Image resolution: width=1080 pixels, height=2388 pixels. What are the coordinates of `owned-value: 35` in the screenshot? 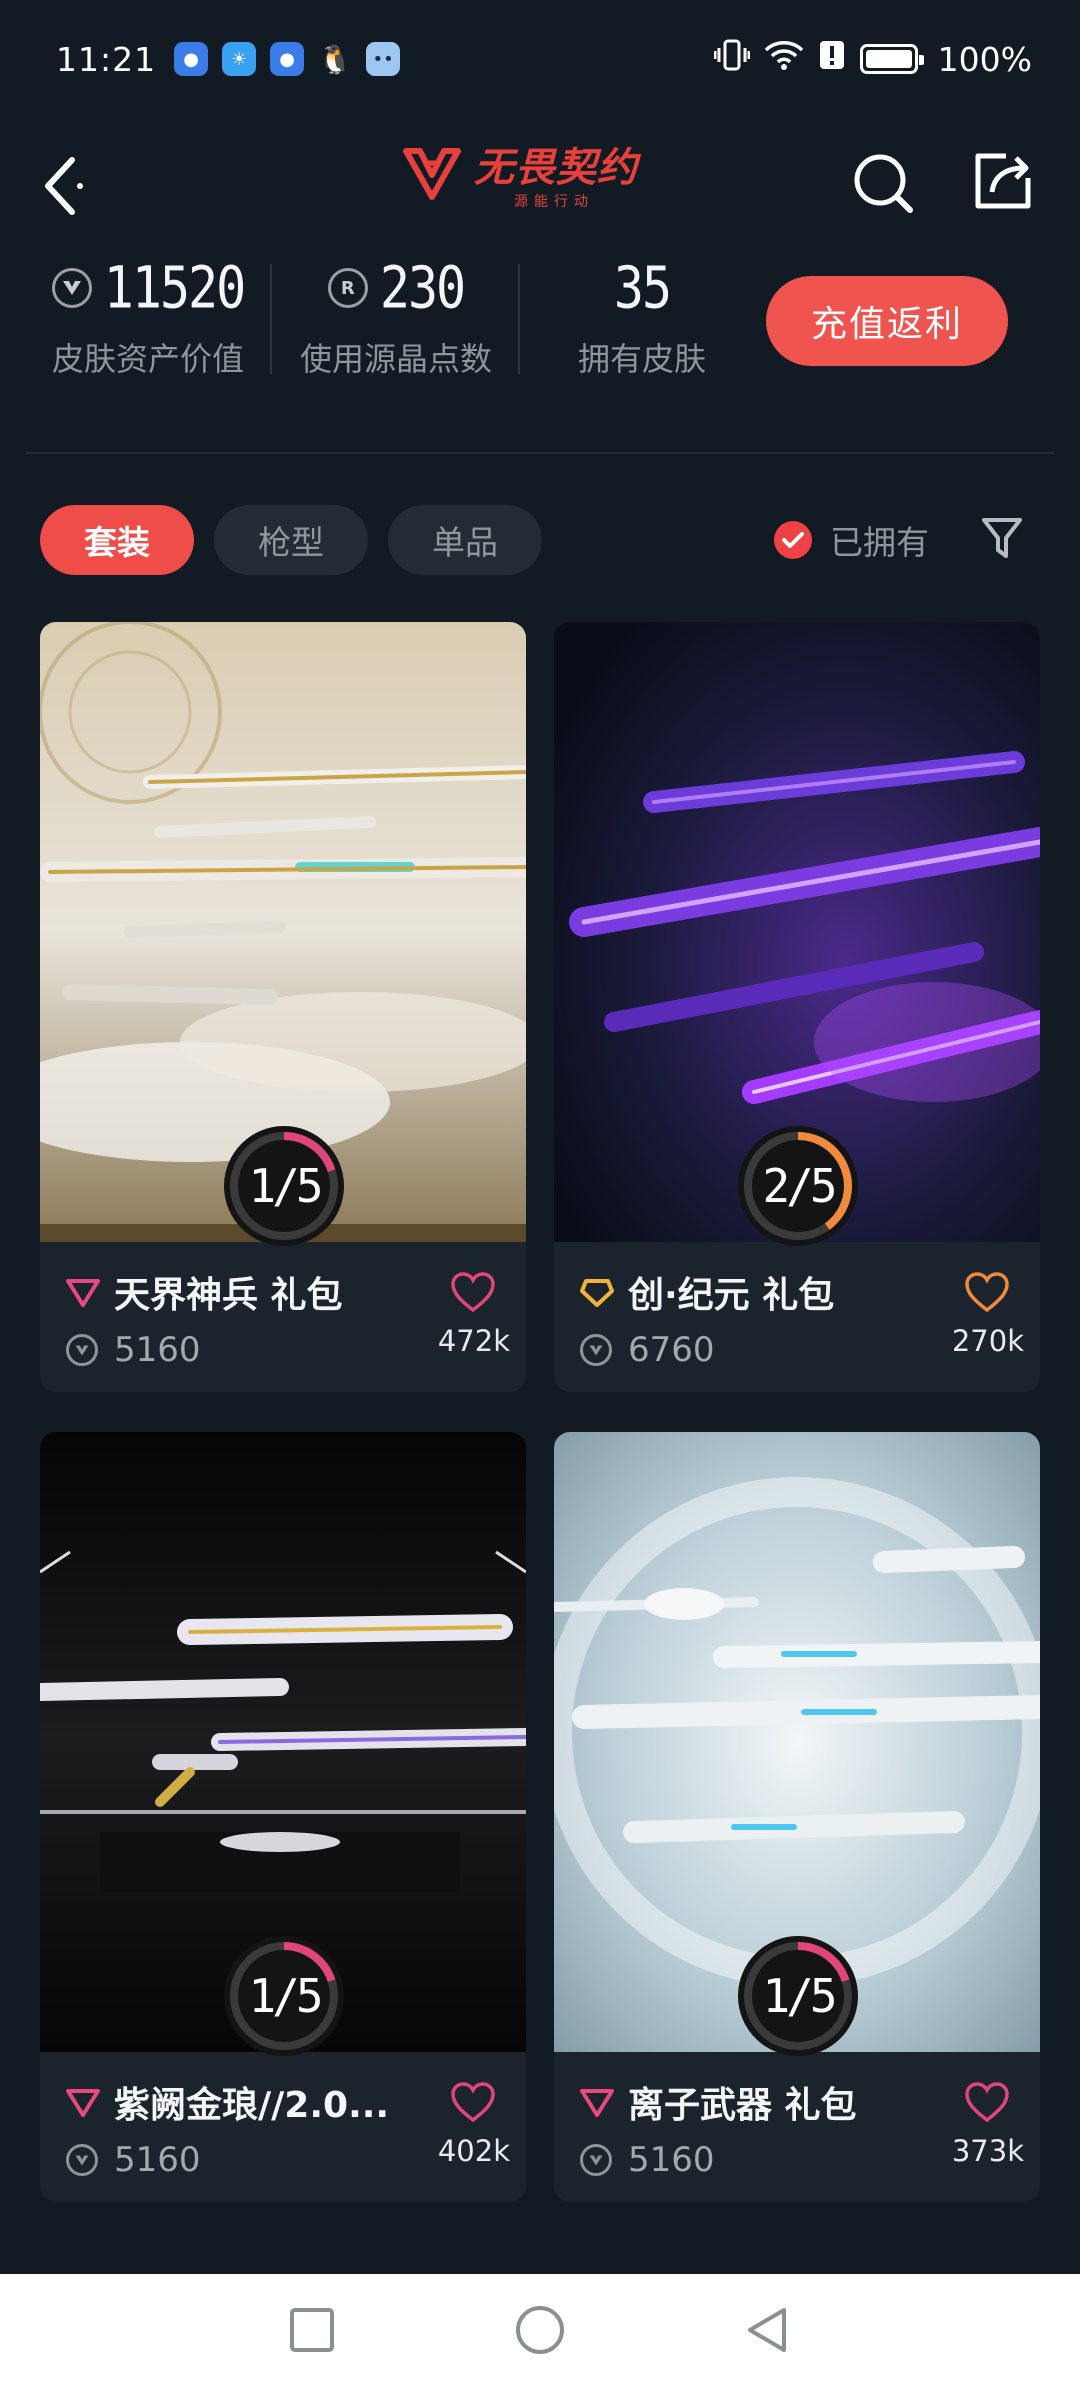 It's located at (642, 288).